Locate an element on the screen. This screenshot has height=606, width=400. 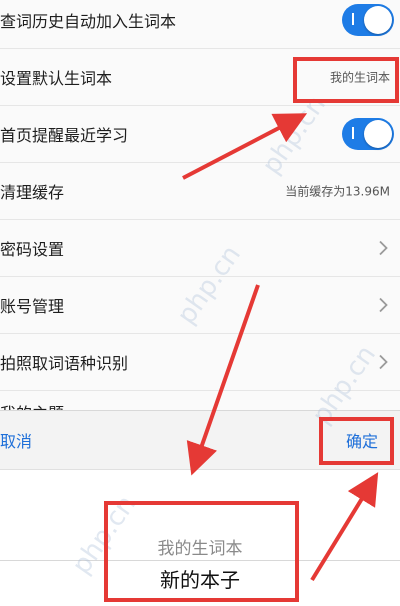
settings-row-label: 密码设置 is located at coordinates (32, 249).